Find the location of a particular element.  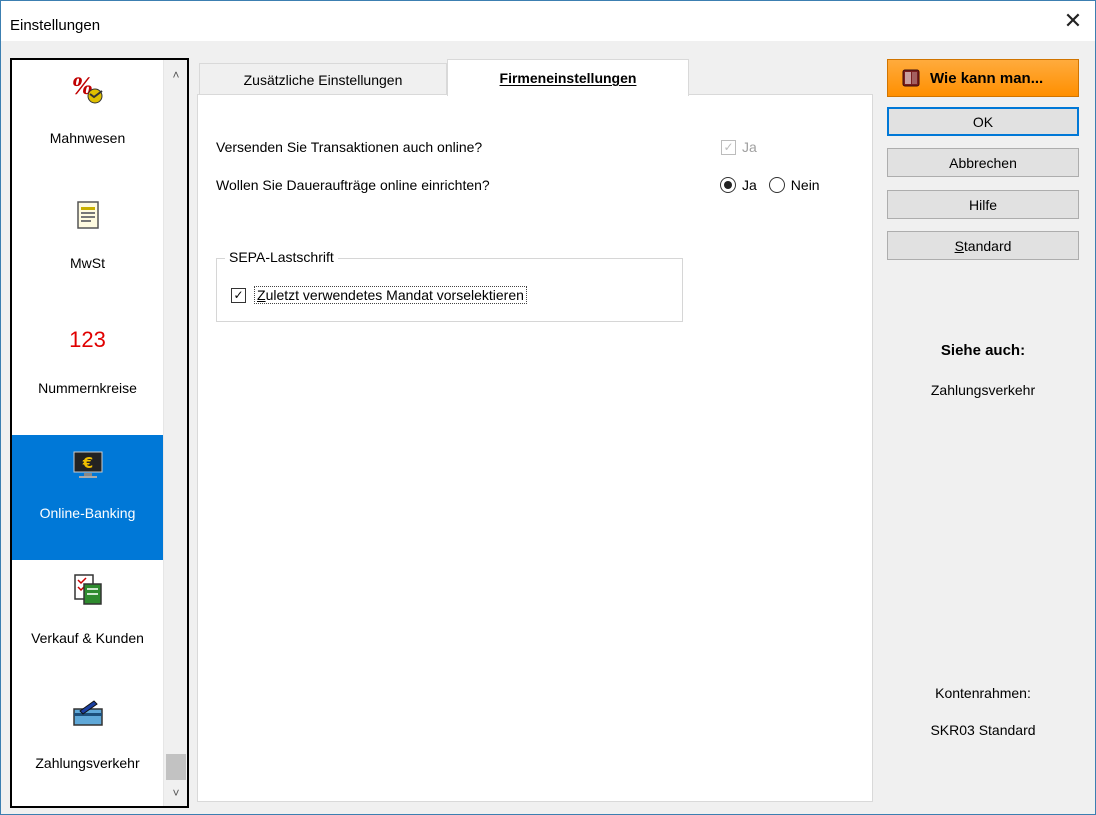

numbers-123-icon: 123 is located at coordinates (87, 339).